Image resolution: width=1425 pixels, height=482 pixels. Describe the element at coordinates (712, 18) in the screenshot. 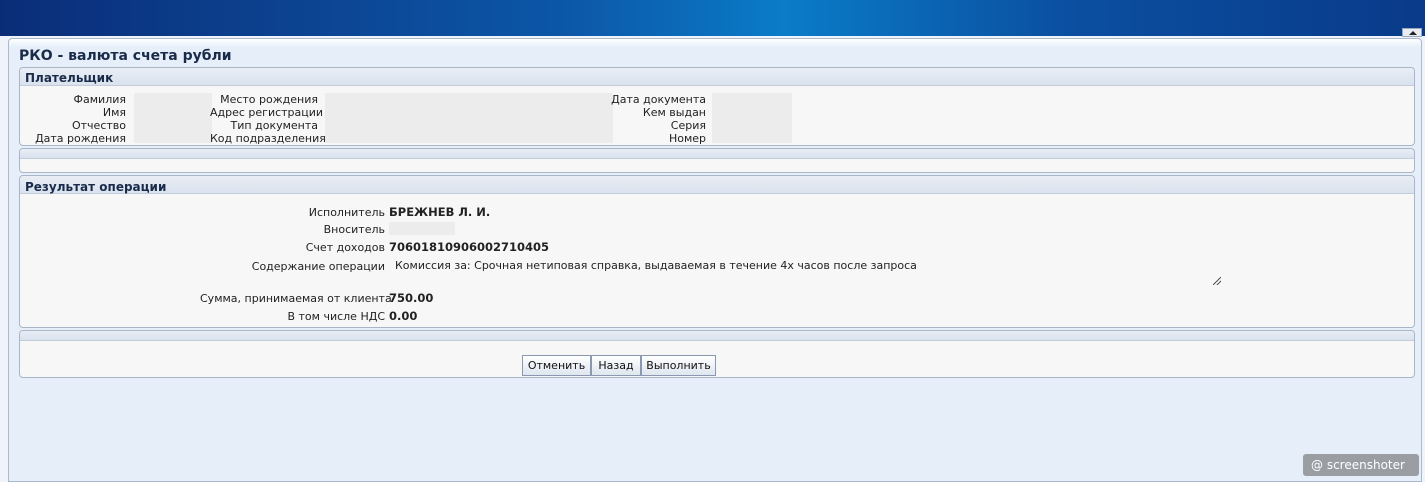

I see `top-banner` at that location.